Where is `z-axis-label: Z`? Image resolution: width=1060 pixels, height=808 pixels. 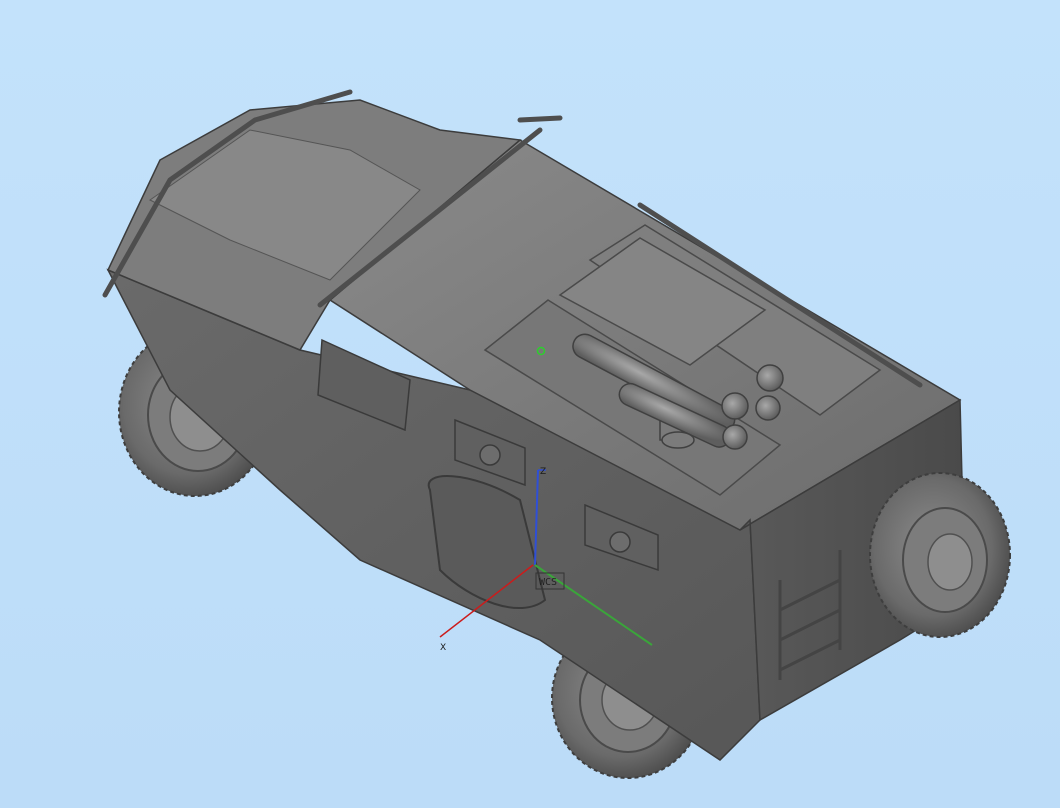 z-axis-label: Z is located at coordinates (543, 472).